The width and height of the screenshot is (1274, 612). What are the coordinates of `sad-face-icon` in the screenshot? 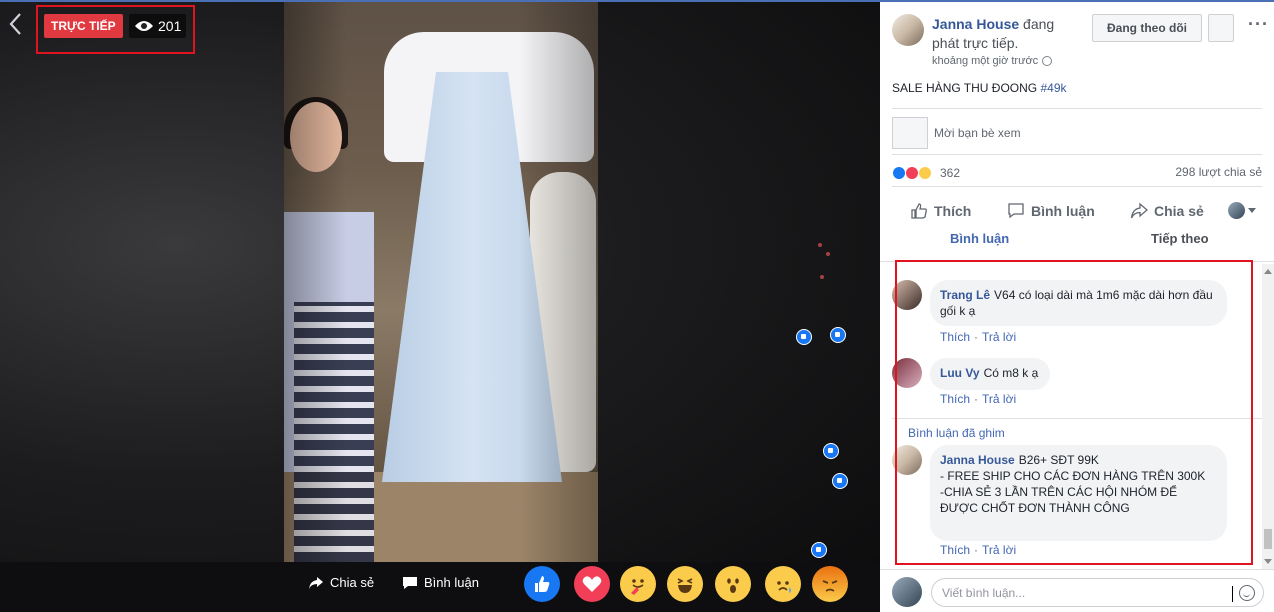 It's located at (784, 587).